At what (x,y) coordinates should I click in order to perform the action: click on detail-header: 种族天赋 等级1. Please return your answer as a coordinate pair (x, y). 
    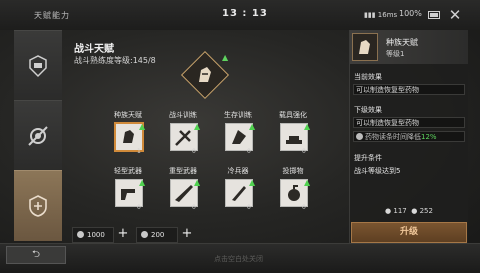
    Looking at the image, I should click on (409, 47).